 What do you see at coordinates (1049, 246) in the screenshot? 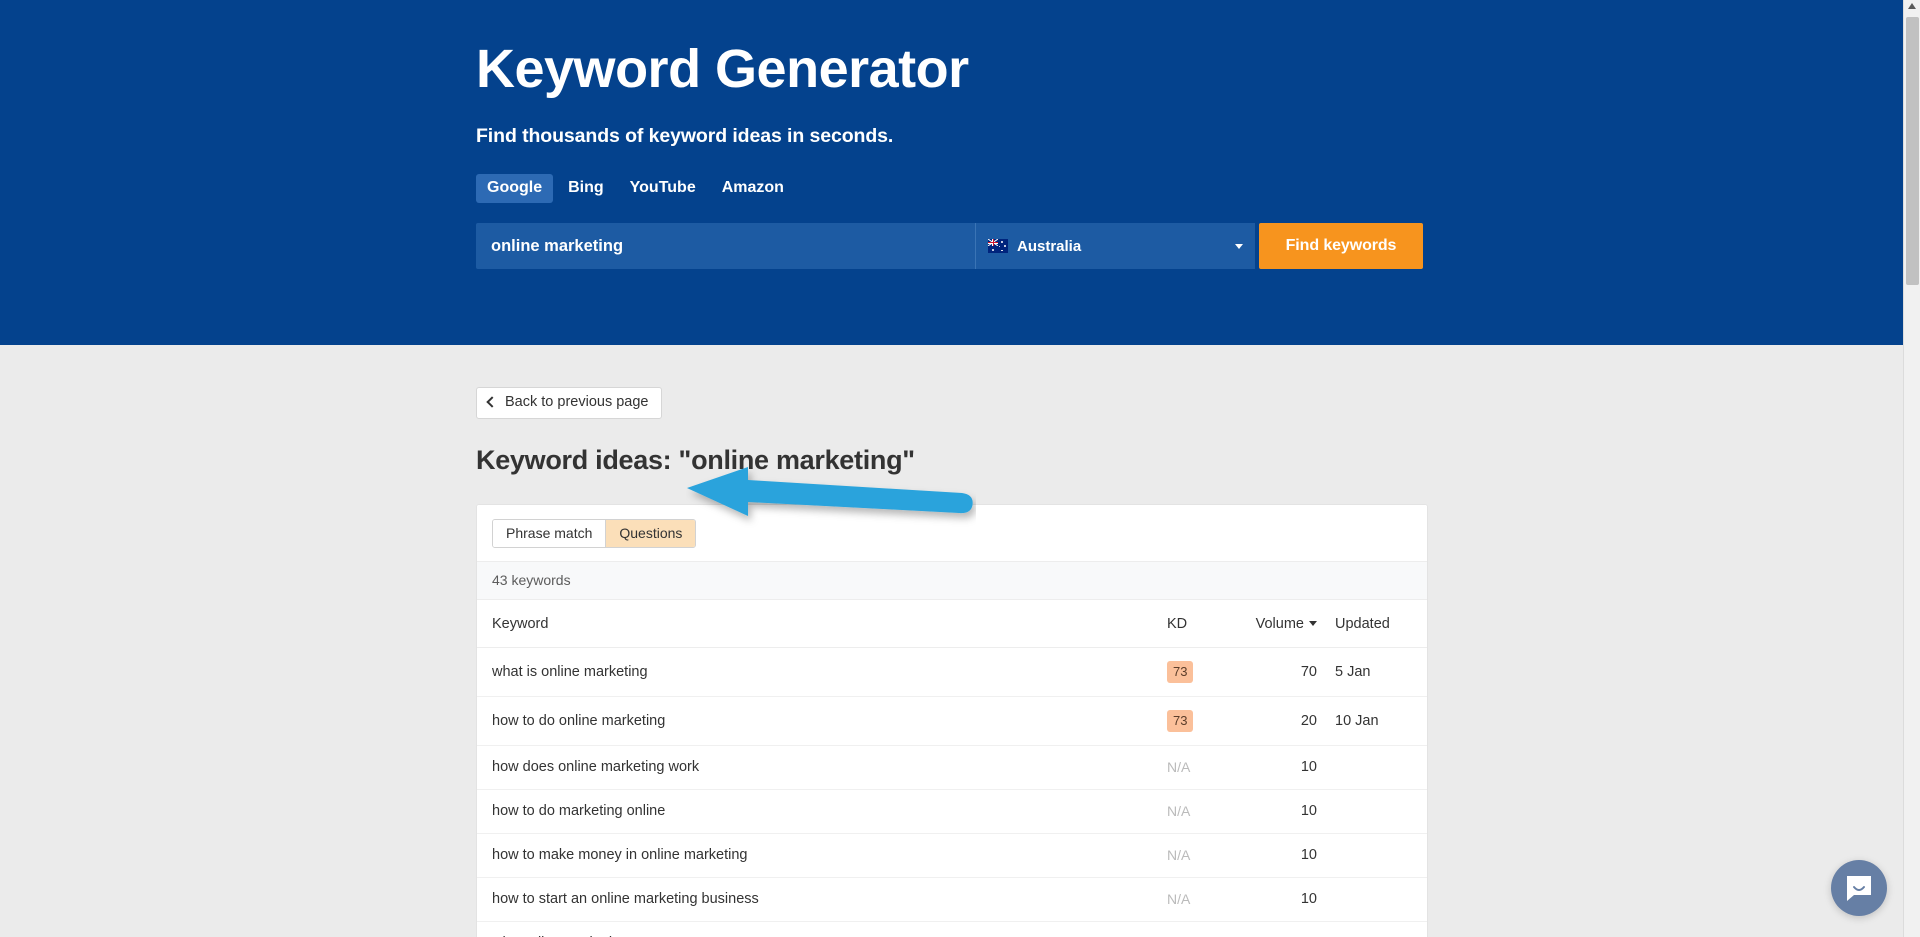
I see `country-selector-label: Australia` at bounding box center [1049, 246].